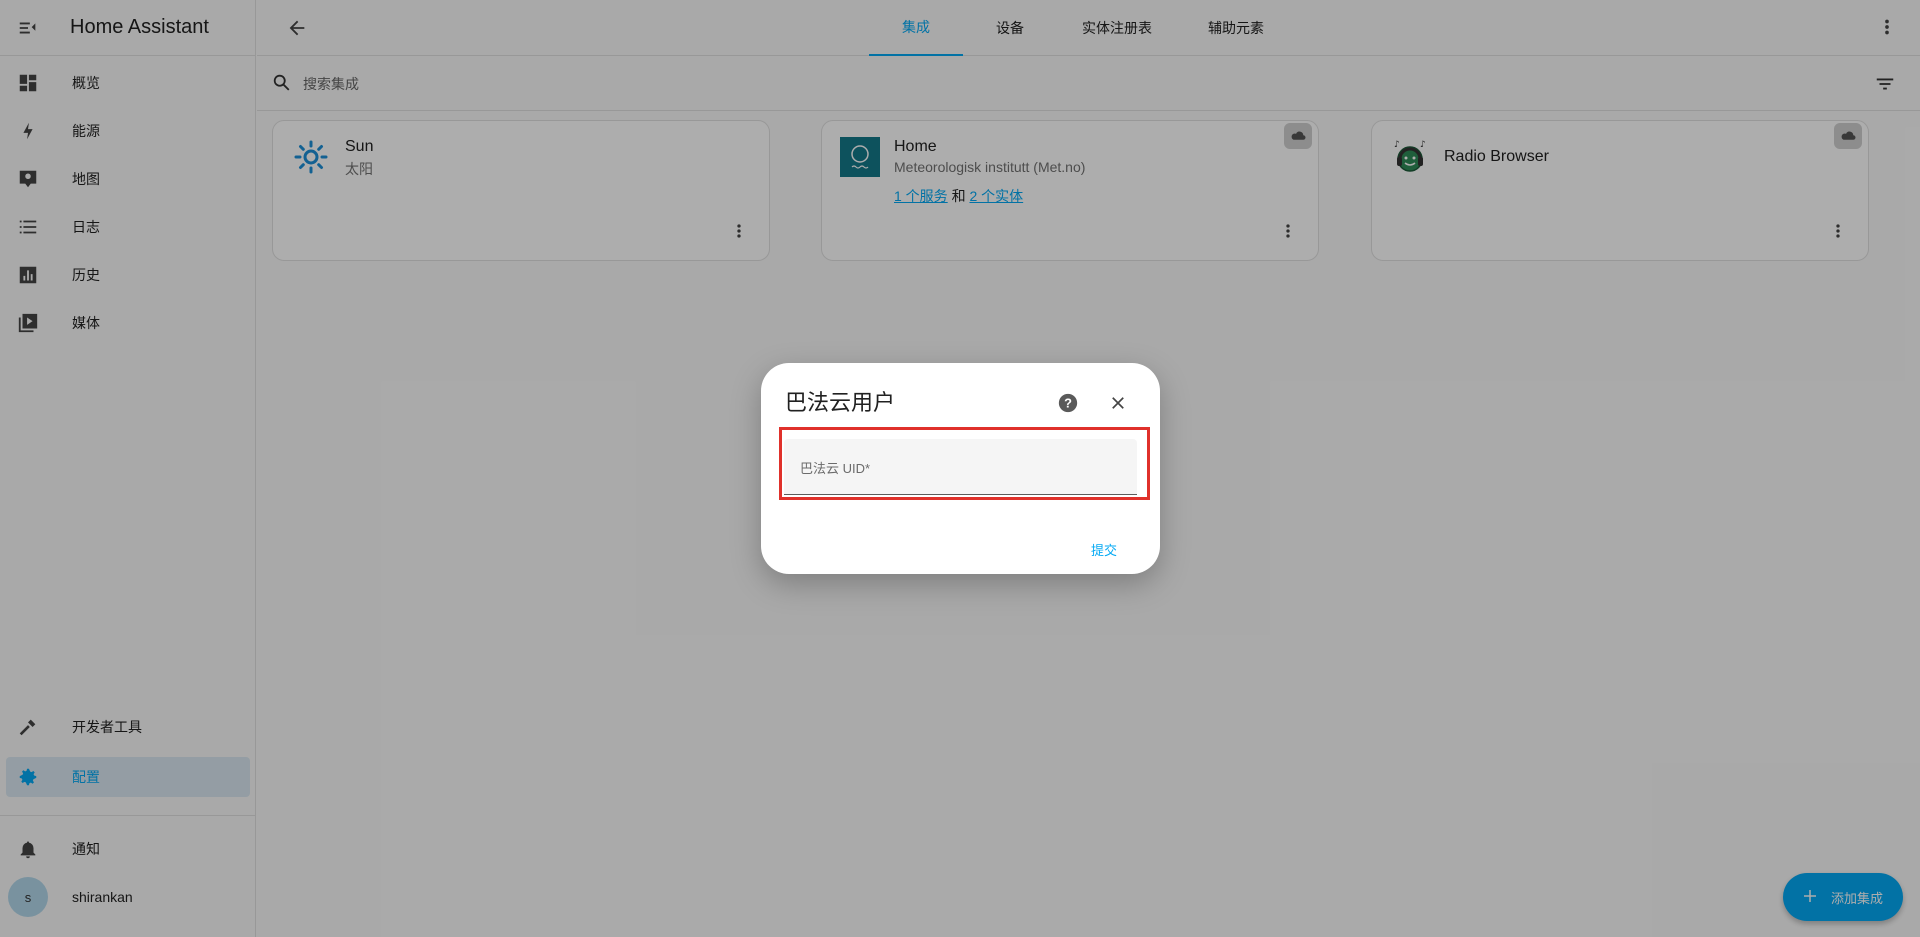 This screenshot has width=1920, height=937. Describe the element at coordinates (1104, 549) in the screenshot. I see `submit-button: 提交` at that location.